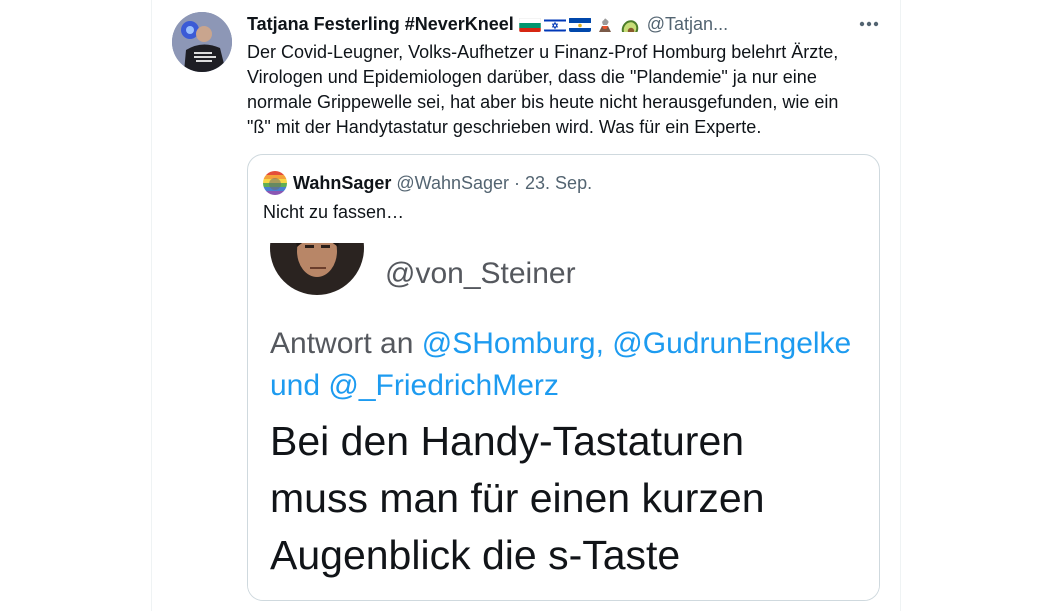 This screenshot has width=1050, height=611. I want to click on timeline-border-right, so click(900, 305).